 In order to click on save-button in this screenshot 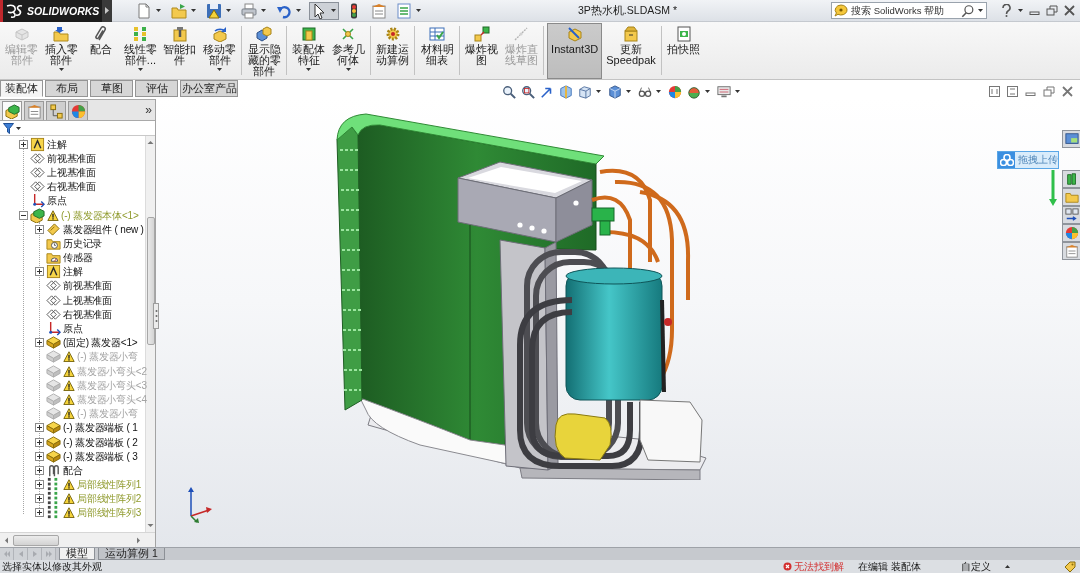, I will do `click(219, 10)`.